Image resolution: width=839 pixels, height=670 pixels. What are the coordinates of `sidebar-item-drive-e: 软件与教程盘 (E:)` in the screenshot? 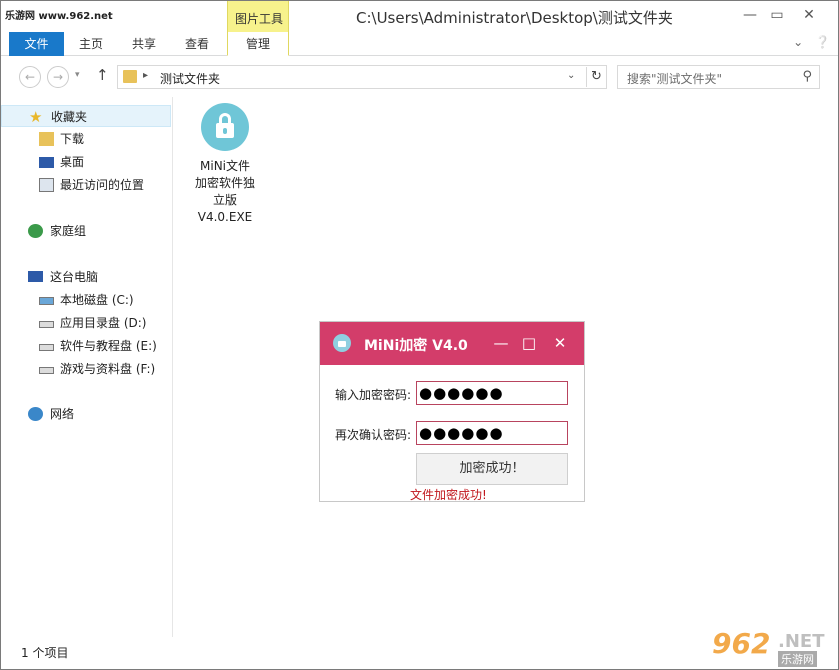 It's located at (86, 346).